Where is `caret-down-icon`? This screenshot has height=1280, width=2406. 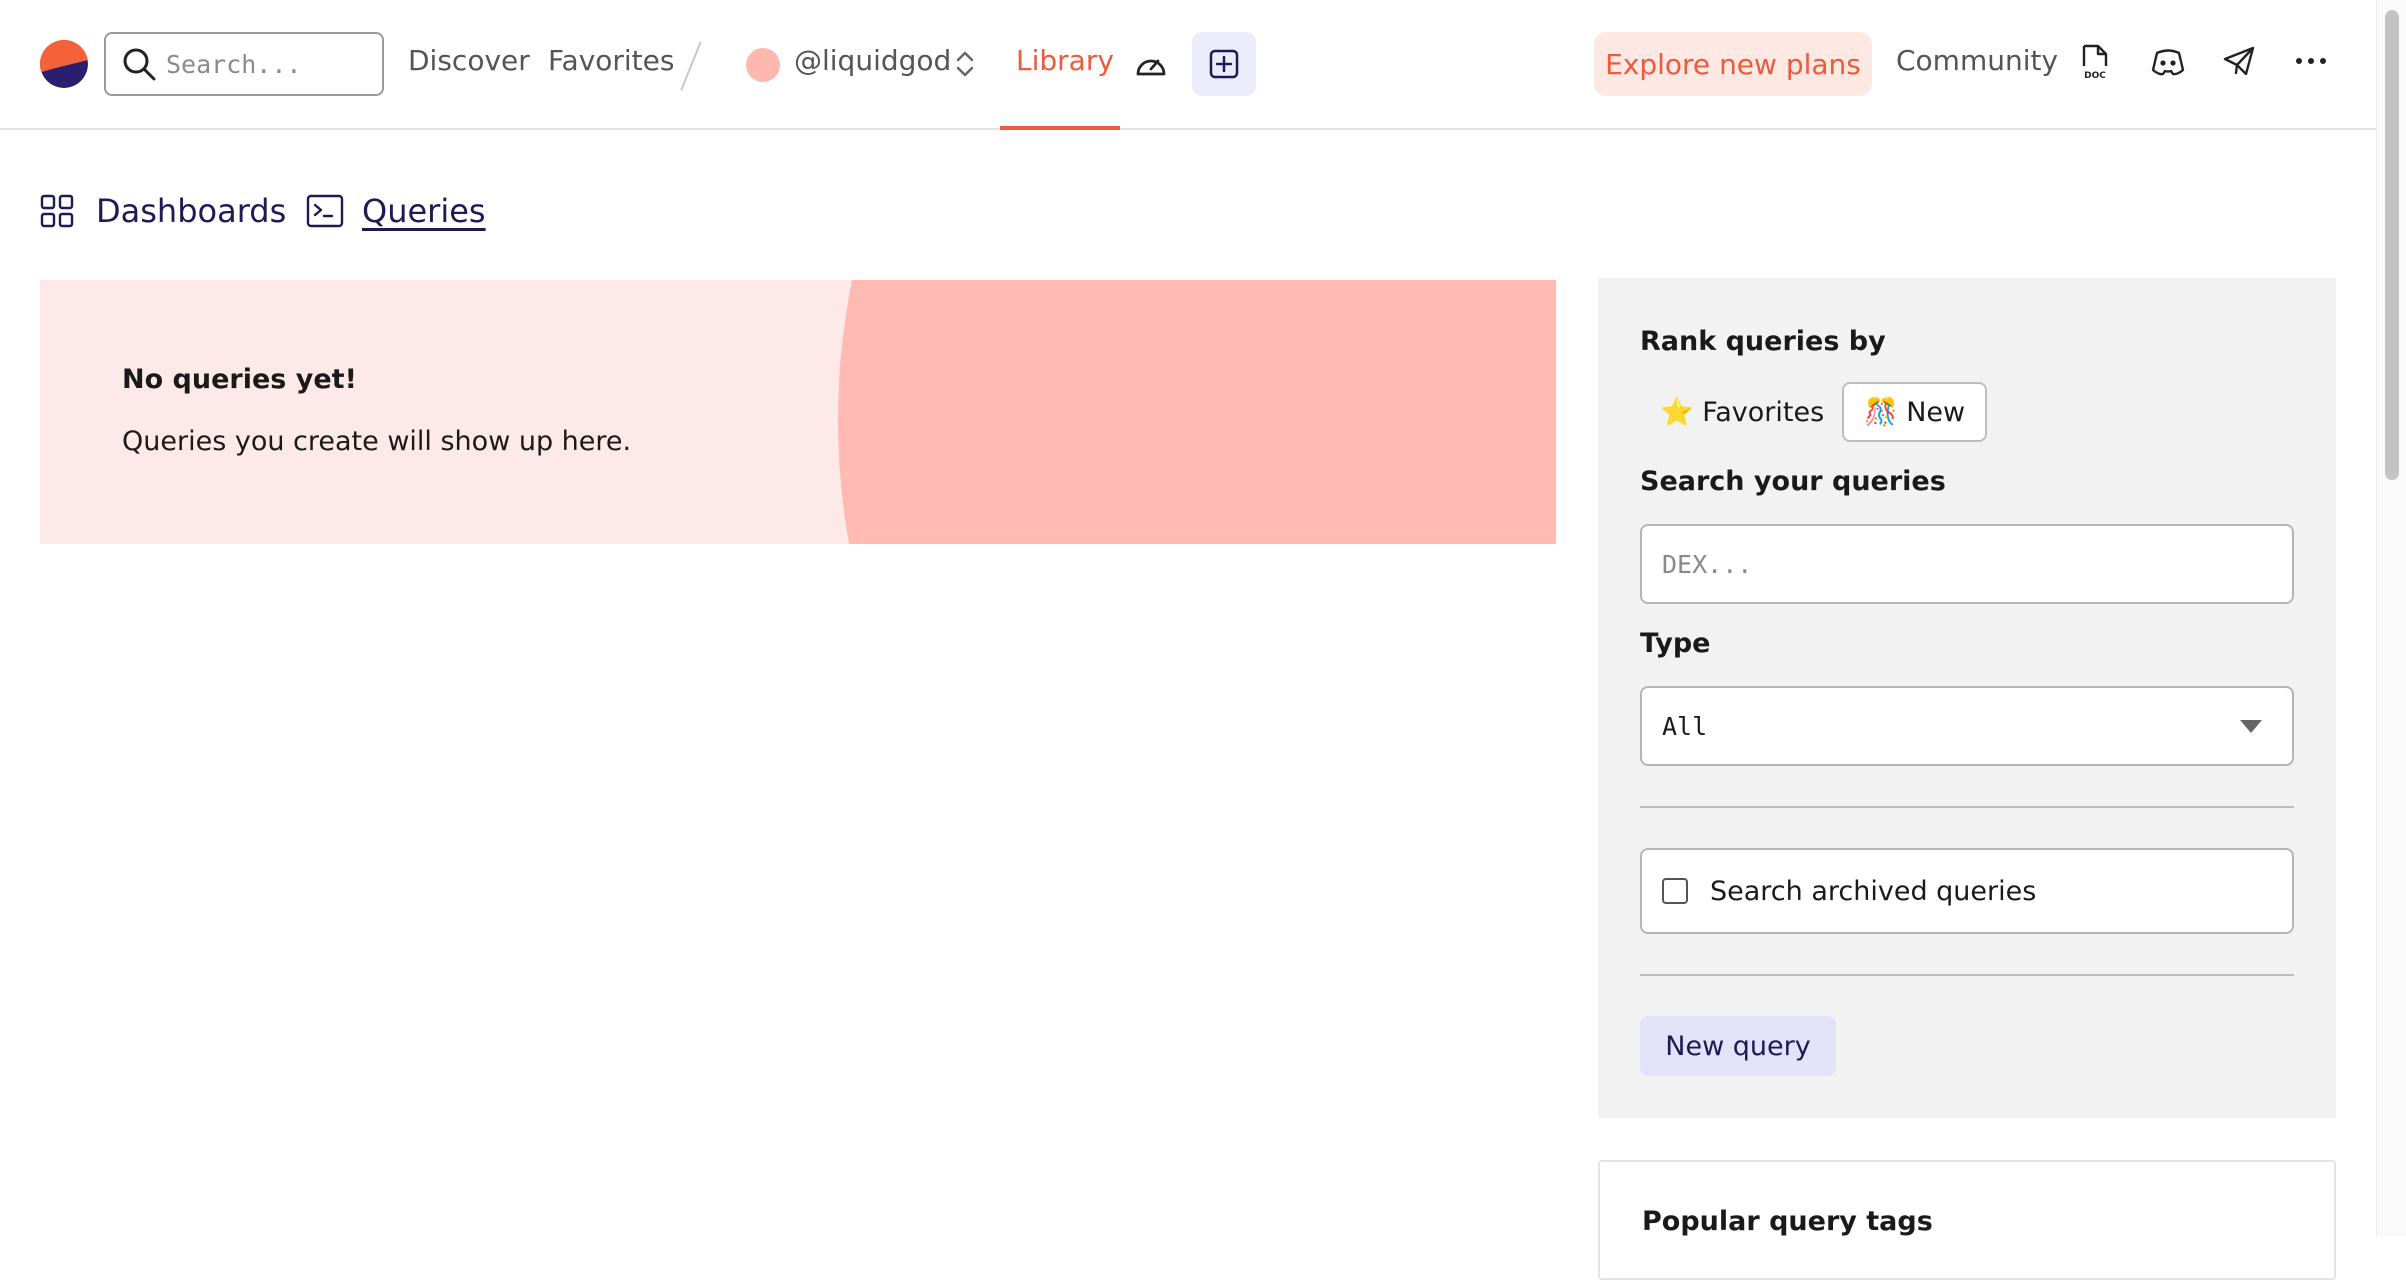 caret-down-icon is located at coordinates (2251, 726).